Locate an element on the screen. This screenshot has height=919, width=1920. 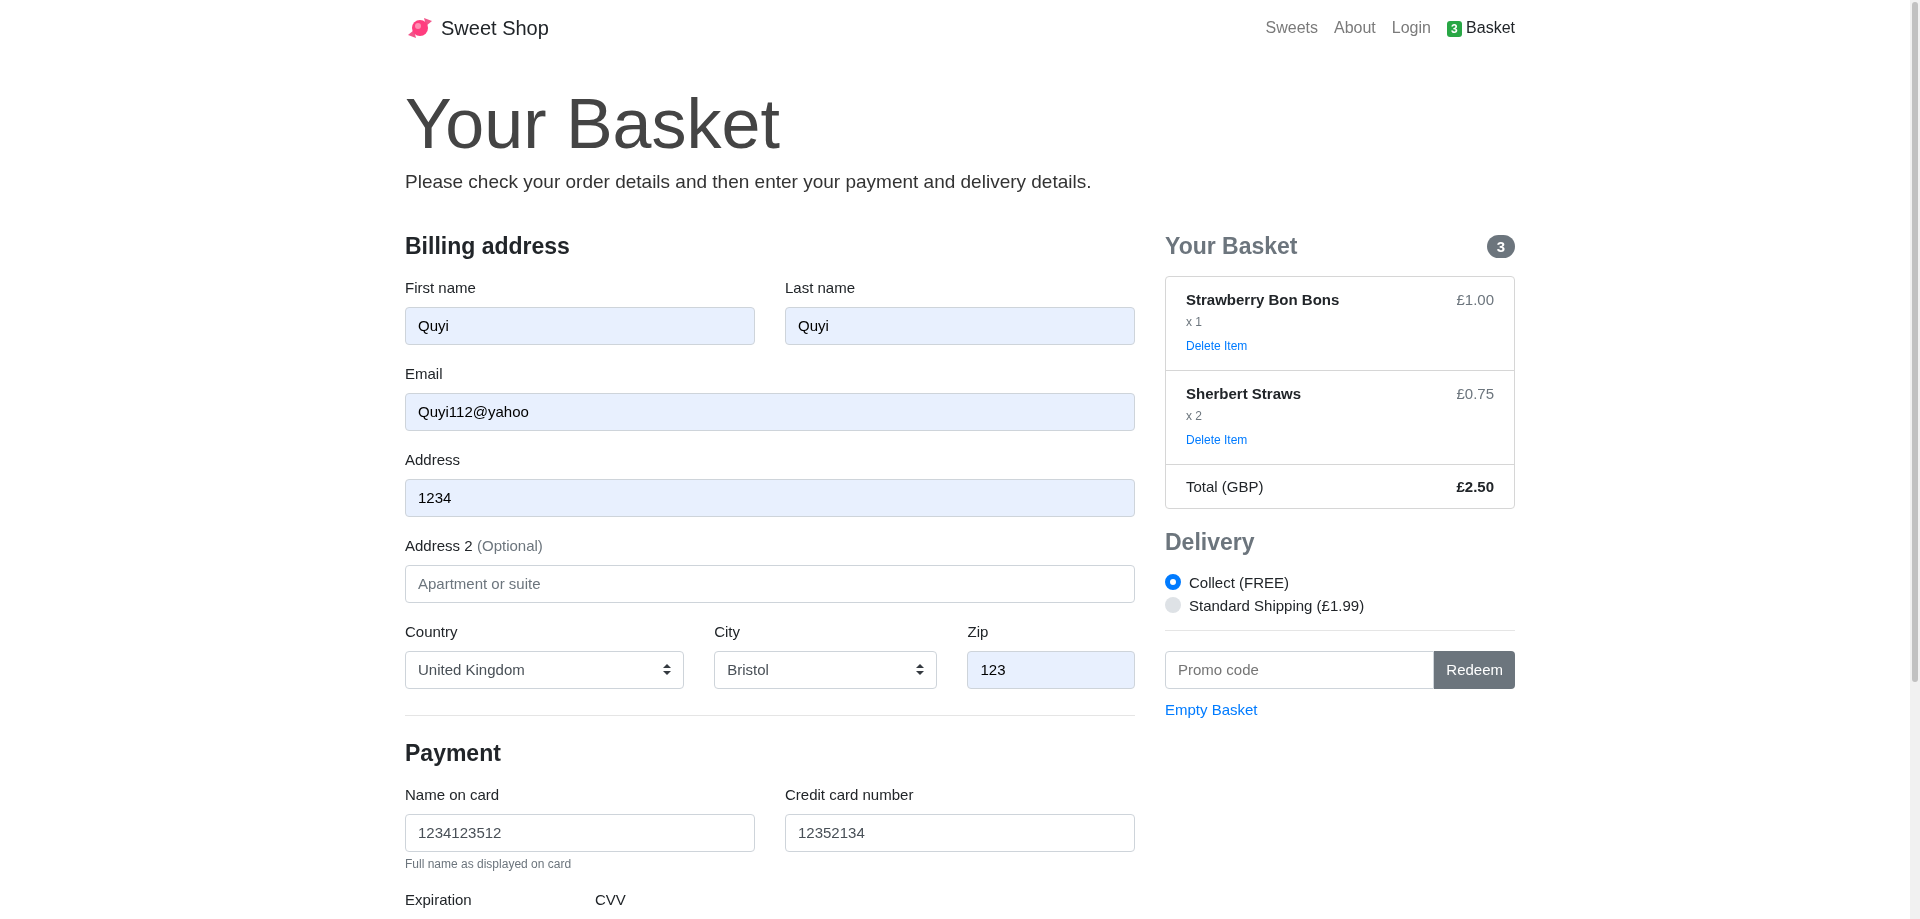
field-label: First name is located at coordinates (441, 287).